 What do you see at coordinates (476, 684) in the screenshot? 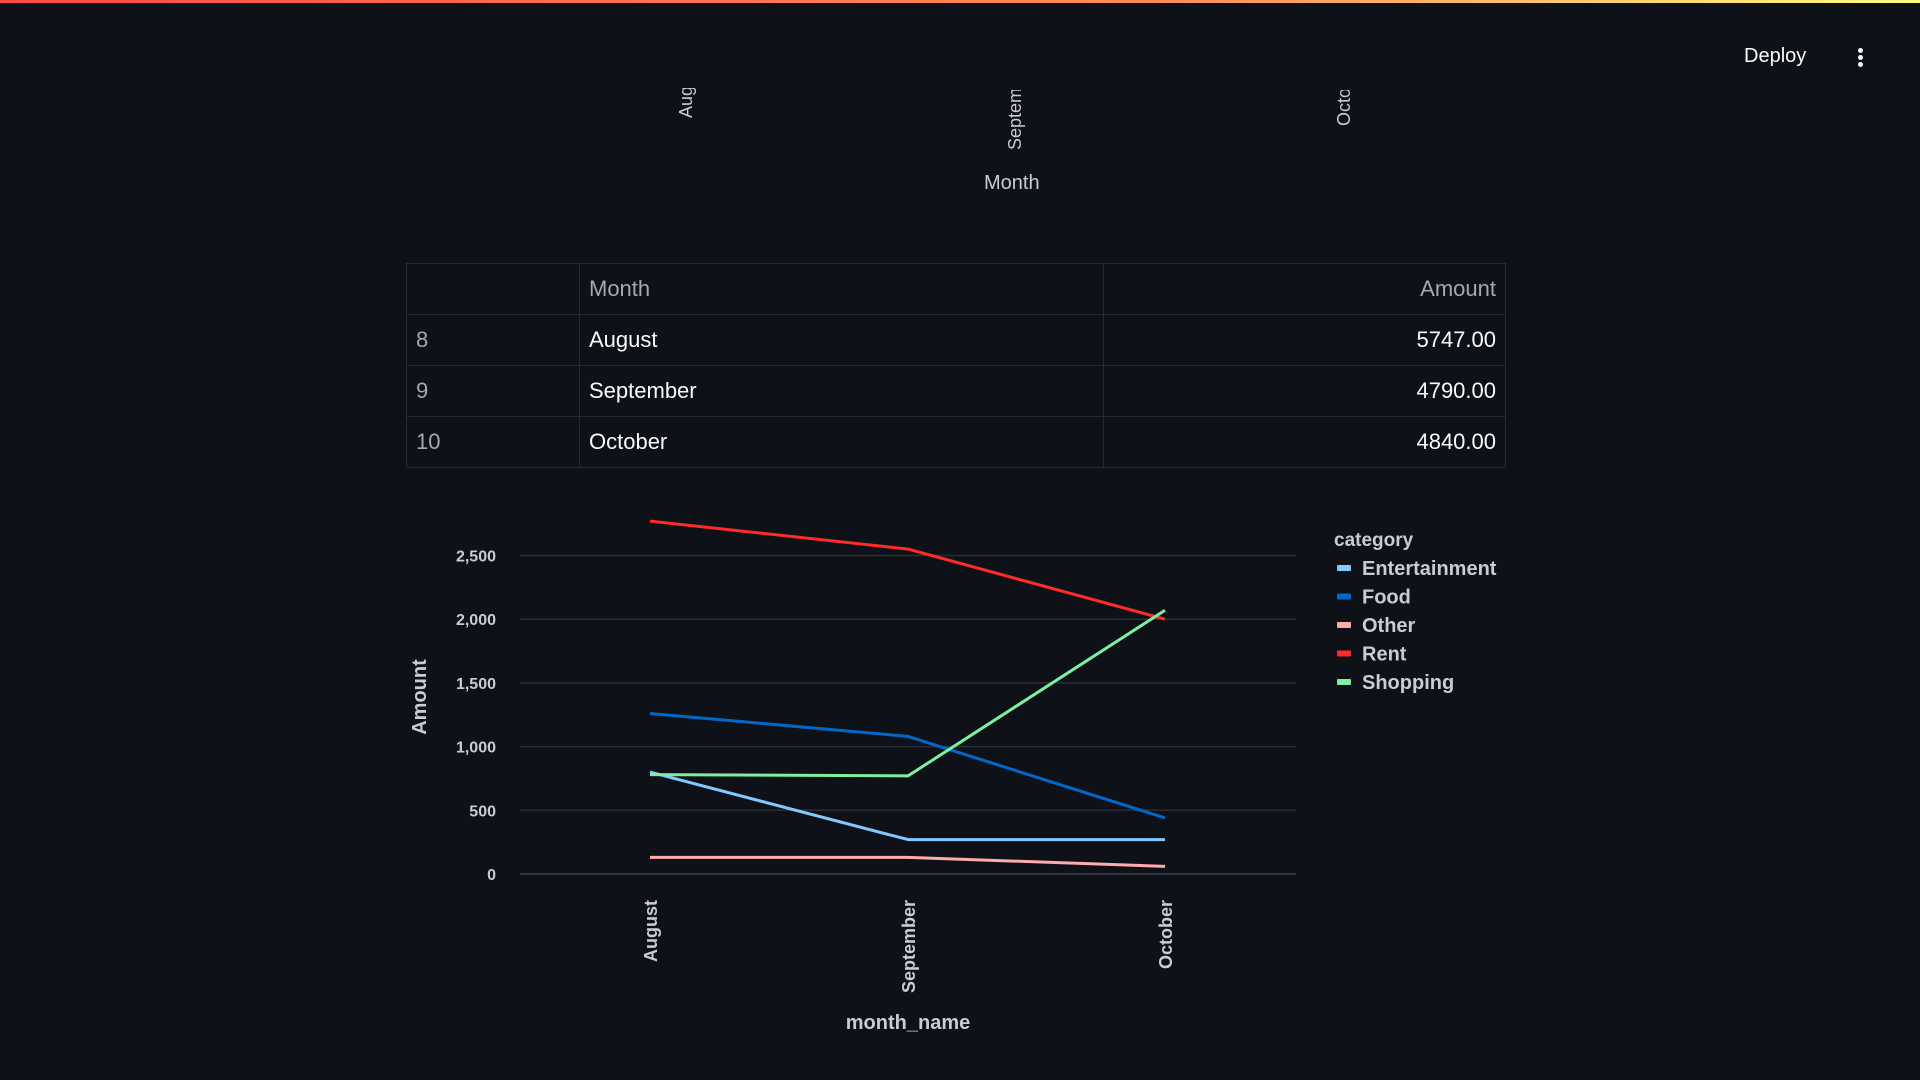
I see `y-tick-label: 1,500` at bounding box center [476, 684].